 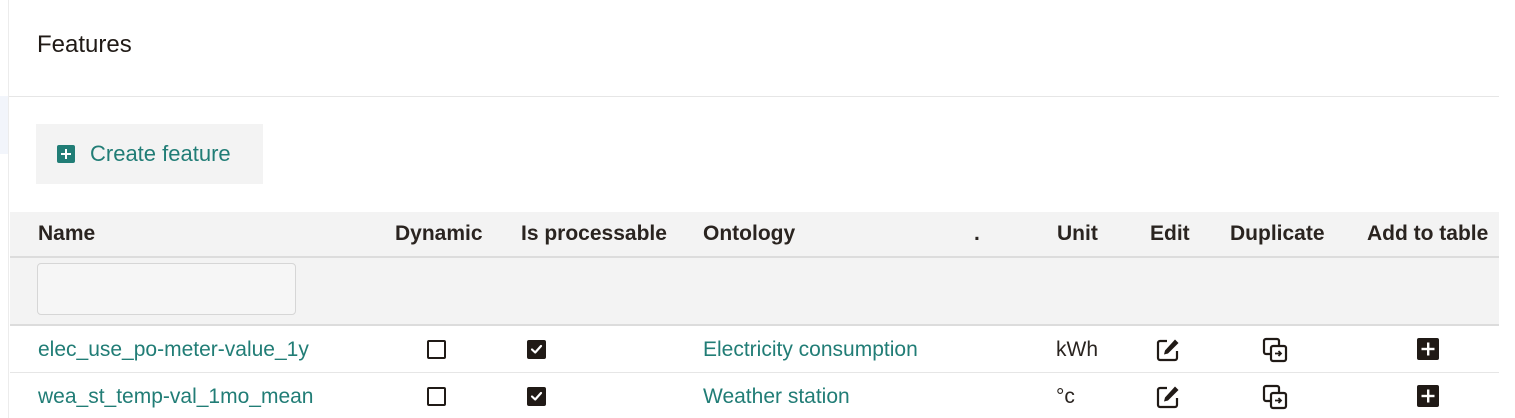 I want to click on feature-name-link: wea_st_temp-val_1mo_mean, so click(x=175, y=397).